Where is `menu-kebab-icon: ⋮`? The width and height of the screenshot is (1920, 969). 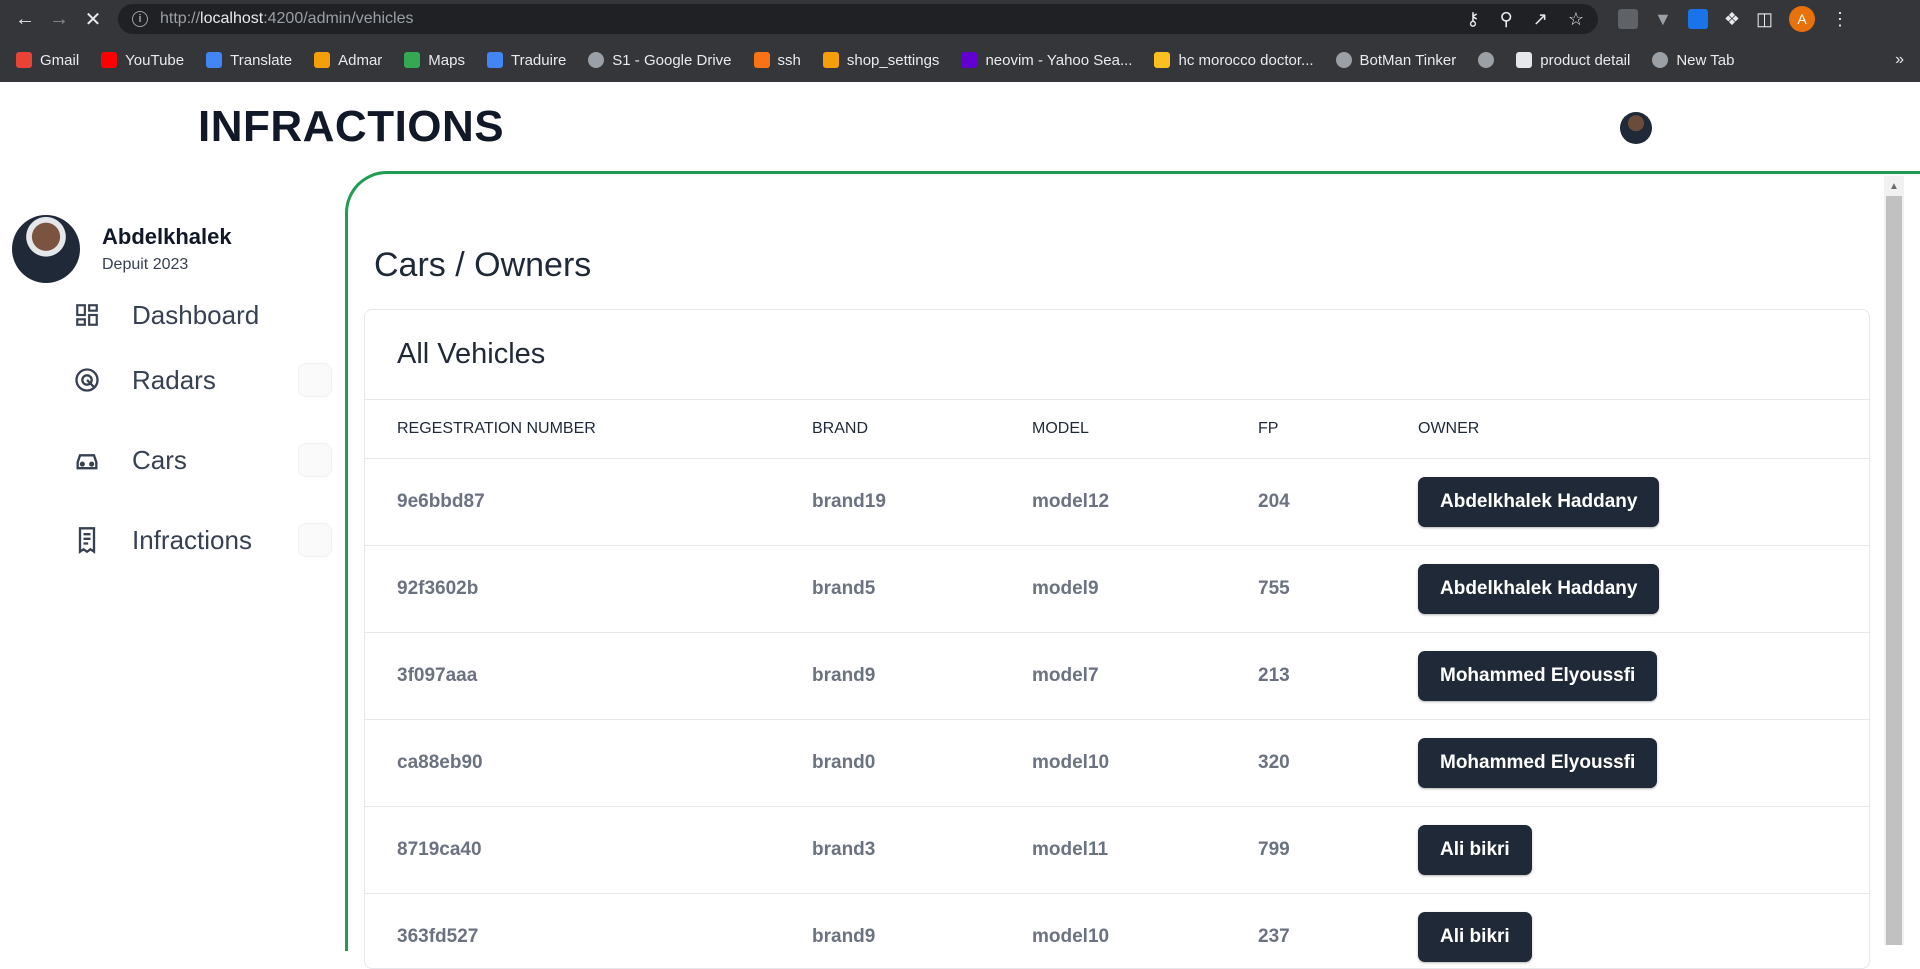 menu-kebab-icon: ⋮ is located at coordinates (1840, 19).